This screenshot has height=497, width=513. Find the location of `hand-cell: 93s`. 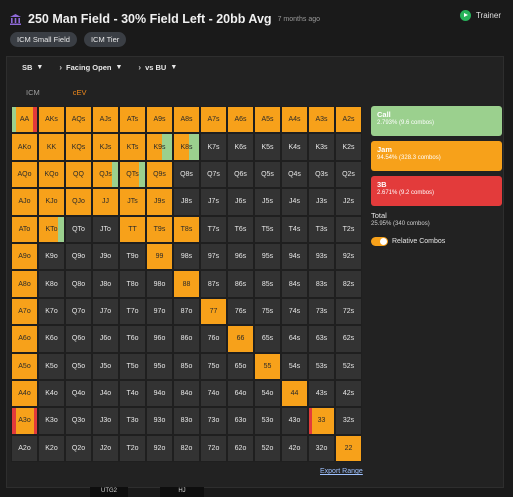

hand-cell: 93s is located at coordinates (321, 256).